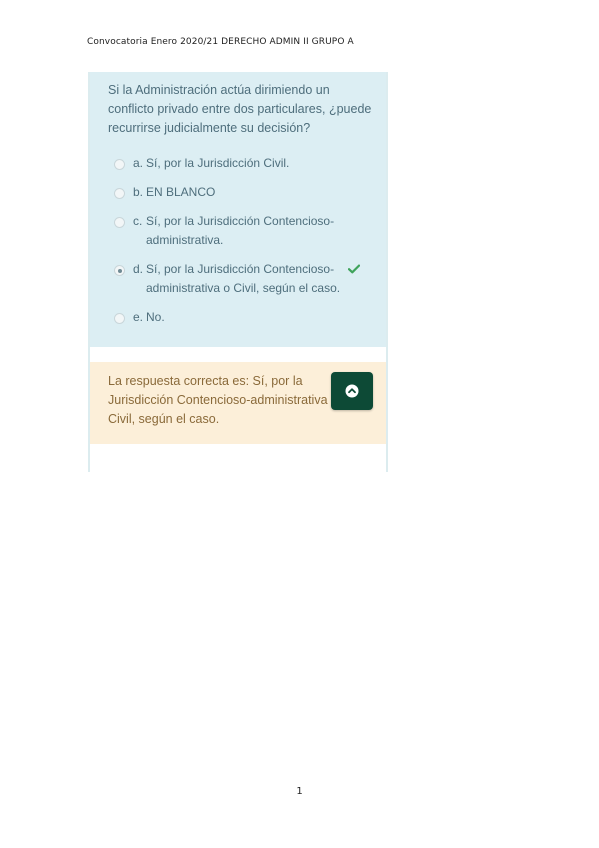 The image size is (599, 848). I want to click on answer-letter: e., so click(138, 317).